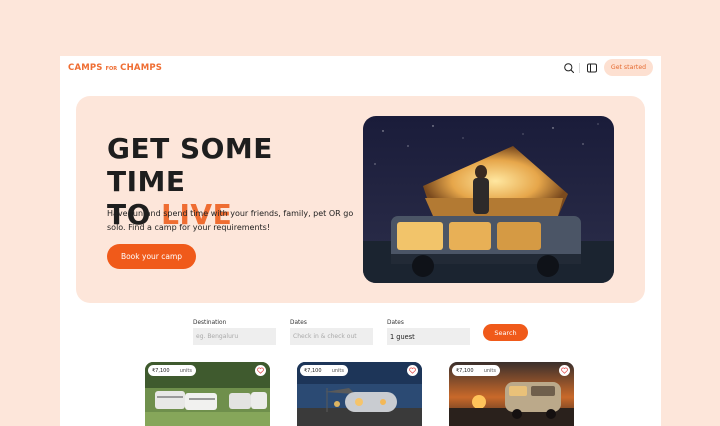 The width and height of the screenshot is (720, 426). I want to click on book-icon, so click(592, 68).